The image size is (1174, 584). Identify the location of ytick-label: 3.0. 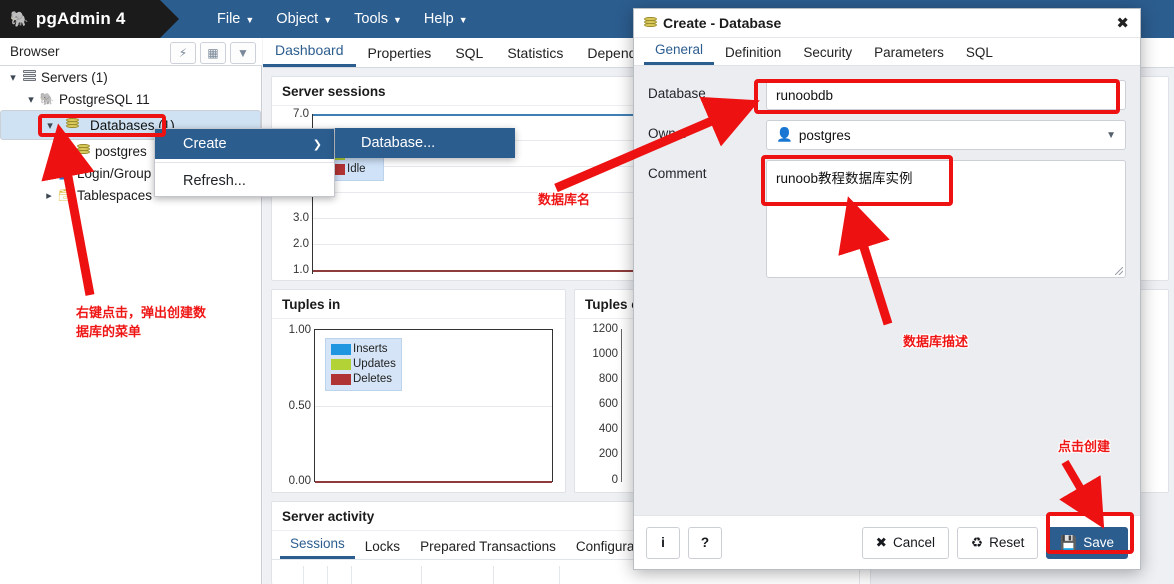
(301, 218).